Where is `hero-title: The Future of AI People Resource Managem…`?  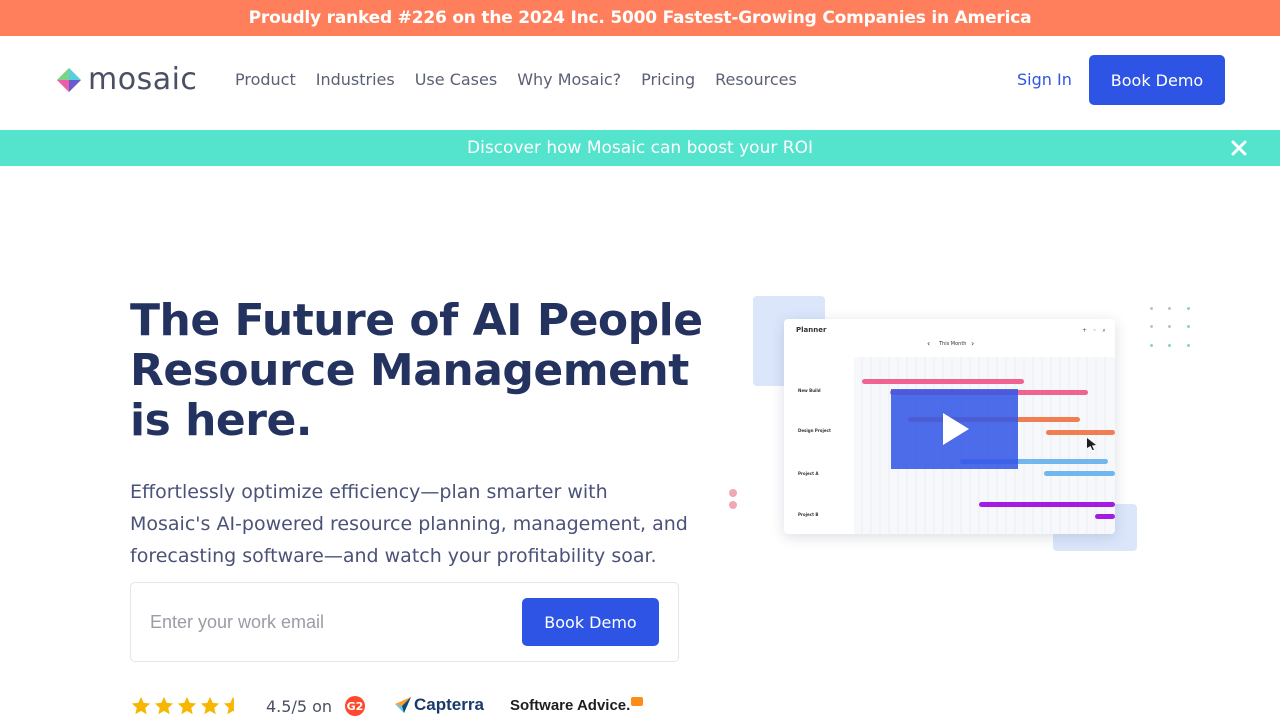 hero-title: The Future of AI People Resource Managem… is located at coordinates (430, 371).